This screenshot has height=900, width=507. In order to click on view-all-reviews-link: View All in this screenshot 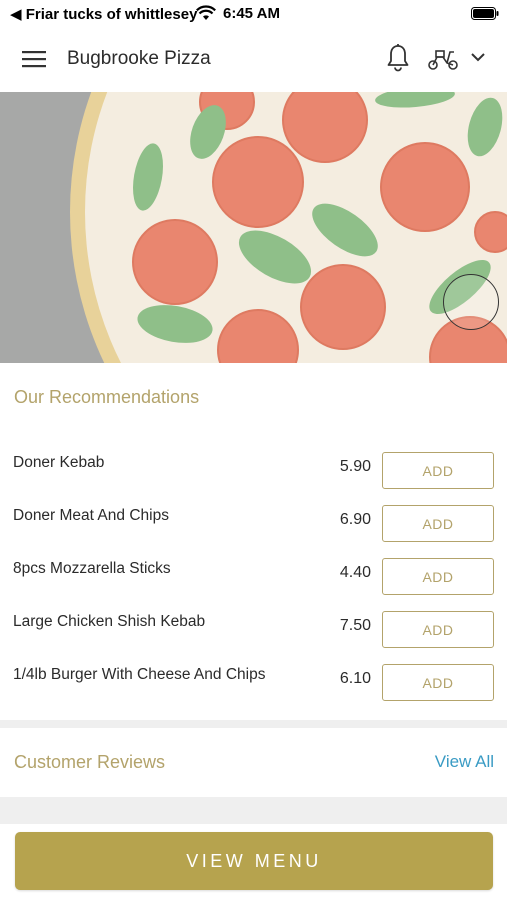, I will do `click(464, 762)`.